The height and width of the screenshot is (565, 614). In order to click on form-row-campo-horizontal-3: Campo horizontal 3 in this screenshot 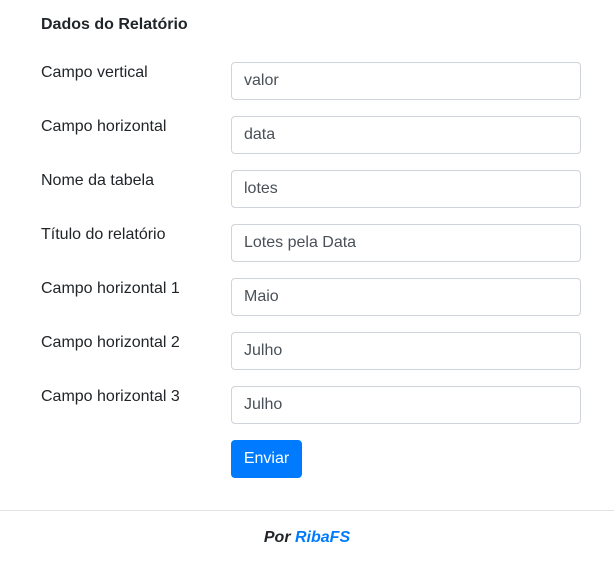, I will do `click(311, 405)`.